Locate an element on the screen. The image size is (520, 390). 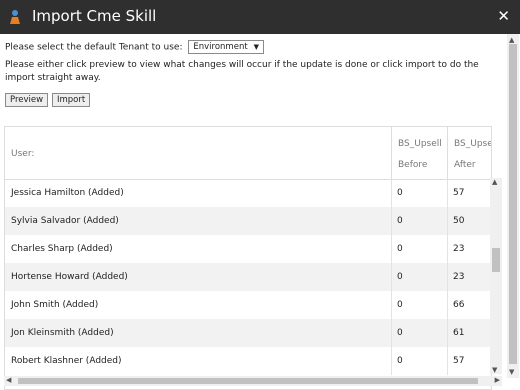
header-user: User: is located at coordinates (22, 154).